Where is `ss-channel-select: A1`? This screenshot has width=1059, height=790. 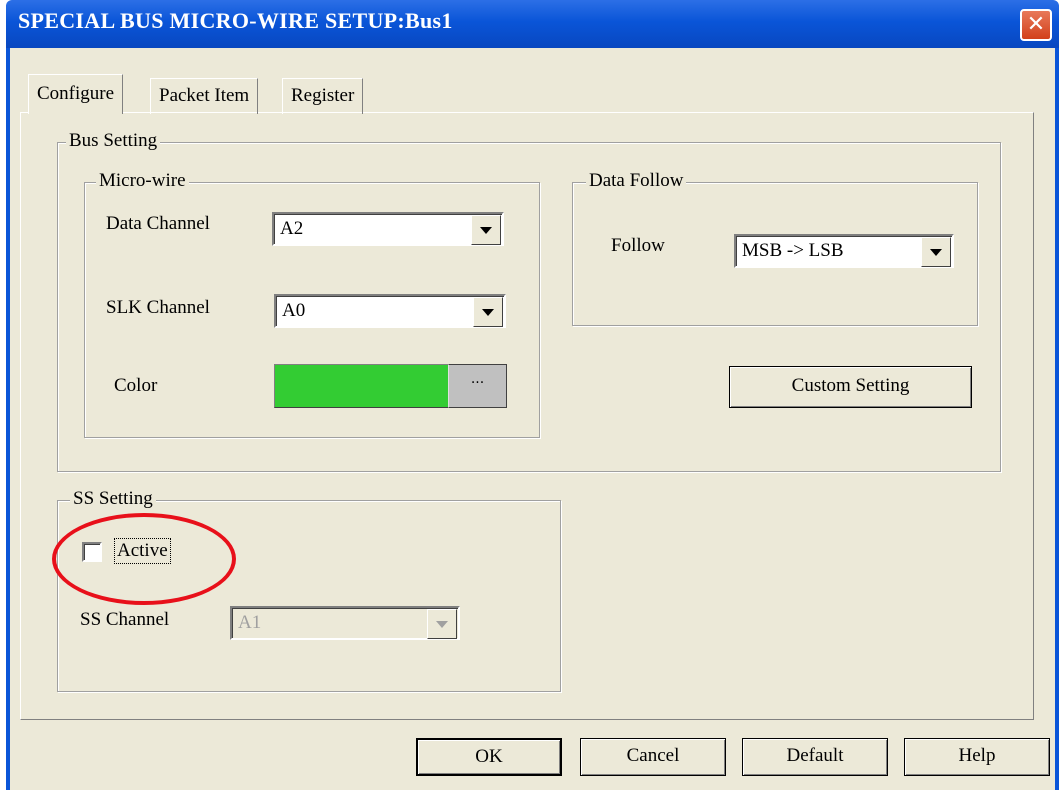
ss-channel-select: A1 is located at coordinates (345, 623).